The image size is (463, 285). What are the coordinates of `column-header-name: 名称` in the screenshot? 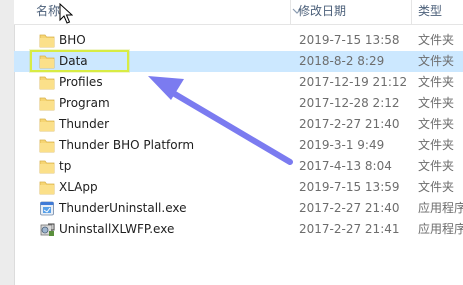 It's located at (48, 12).